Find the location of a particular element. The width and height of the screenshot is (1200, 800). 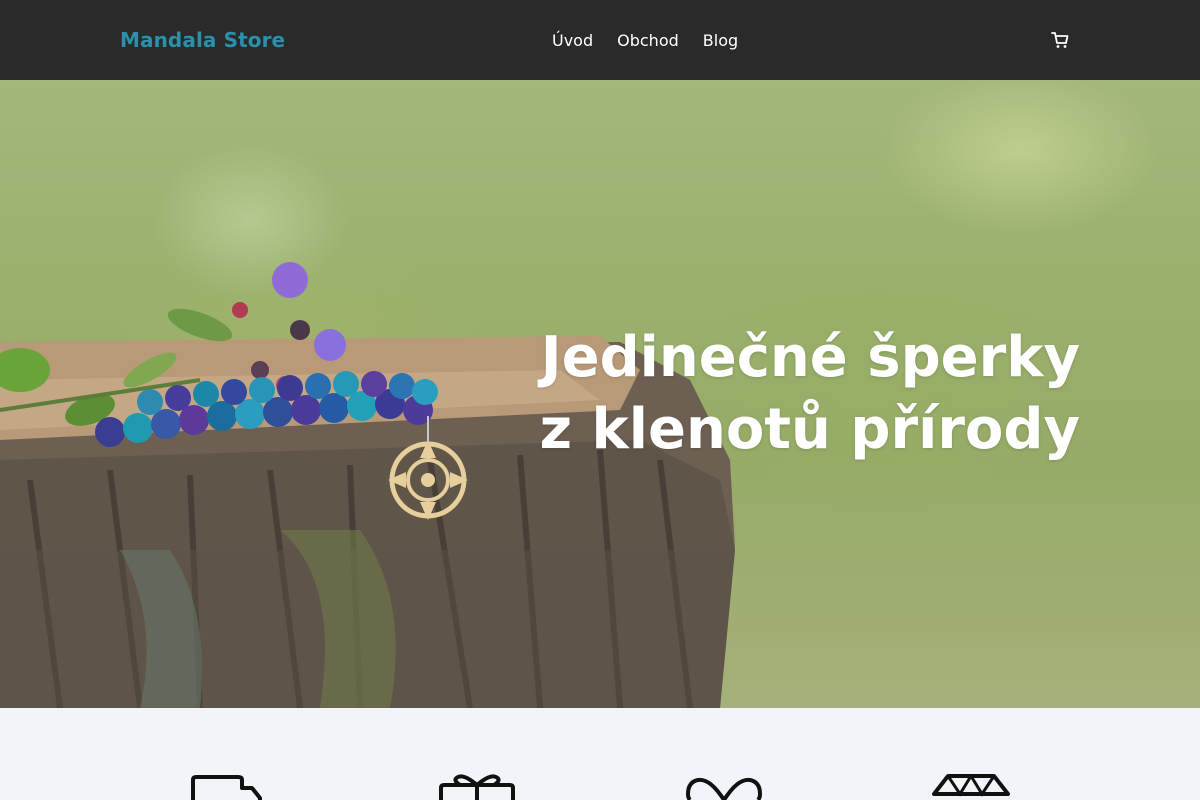

truck-icon is located at coordinates (230, 787).